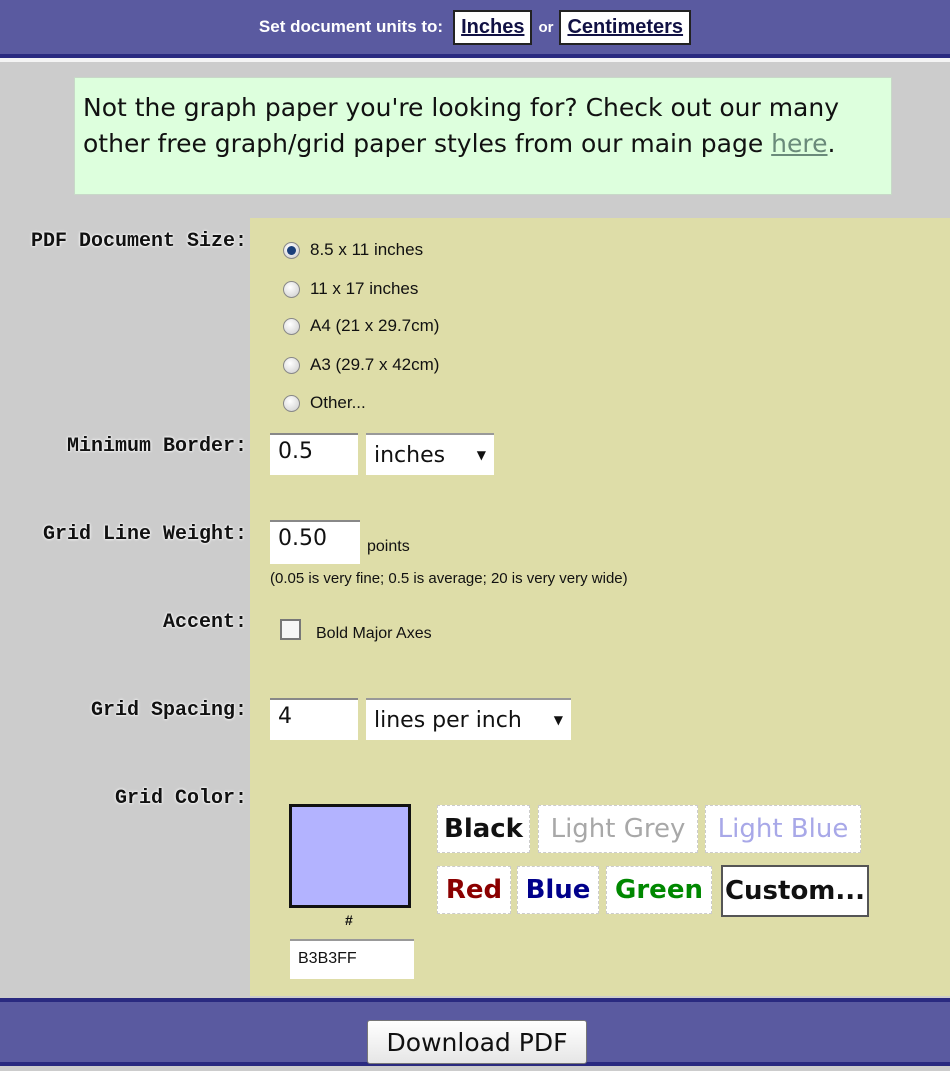  What do you see at coordinates (314, 719) in the screenshot?
I see `grid-spacing-input: 4` at bounding box center [314, 719].